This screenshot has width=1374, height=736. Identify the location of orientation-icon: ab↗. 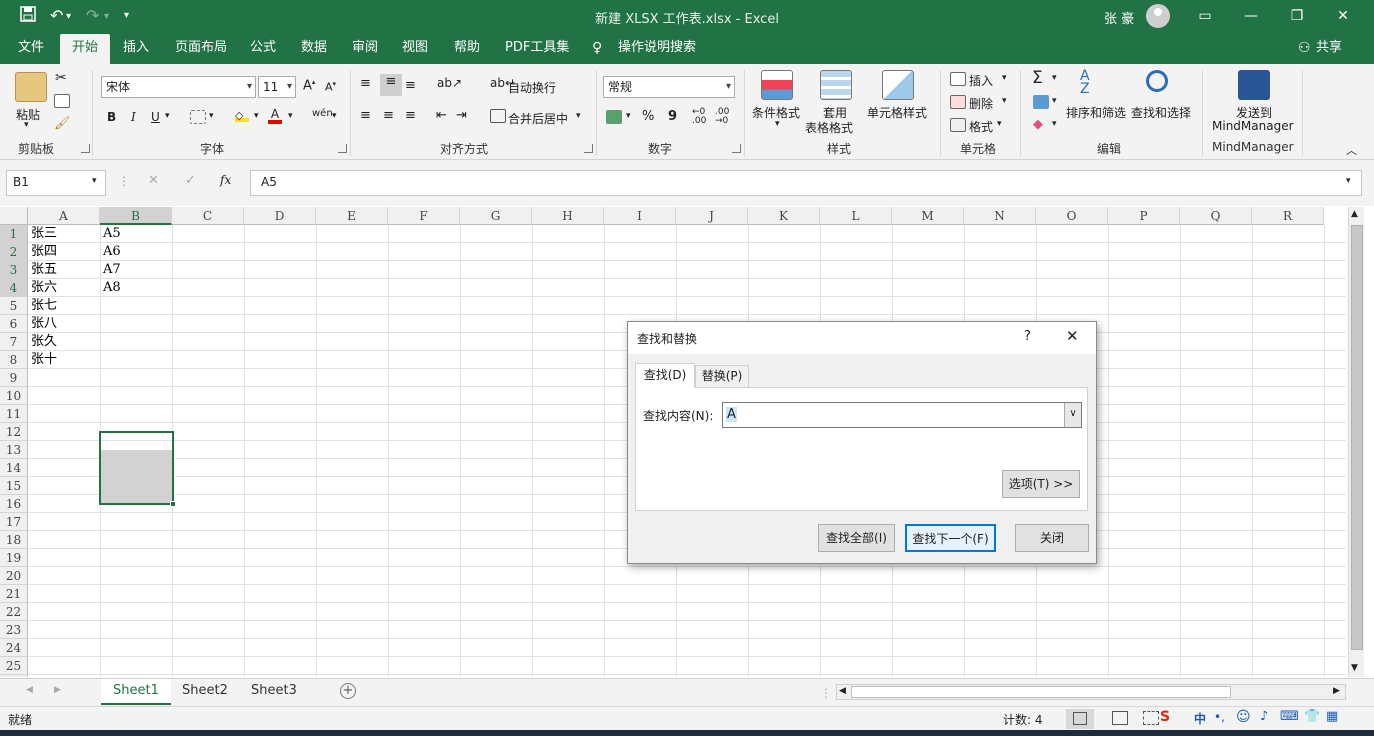
(449, 83).